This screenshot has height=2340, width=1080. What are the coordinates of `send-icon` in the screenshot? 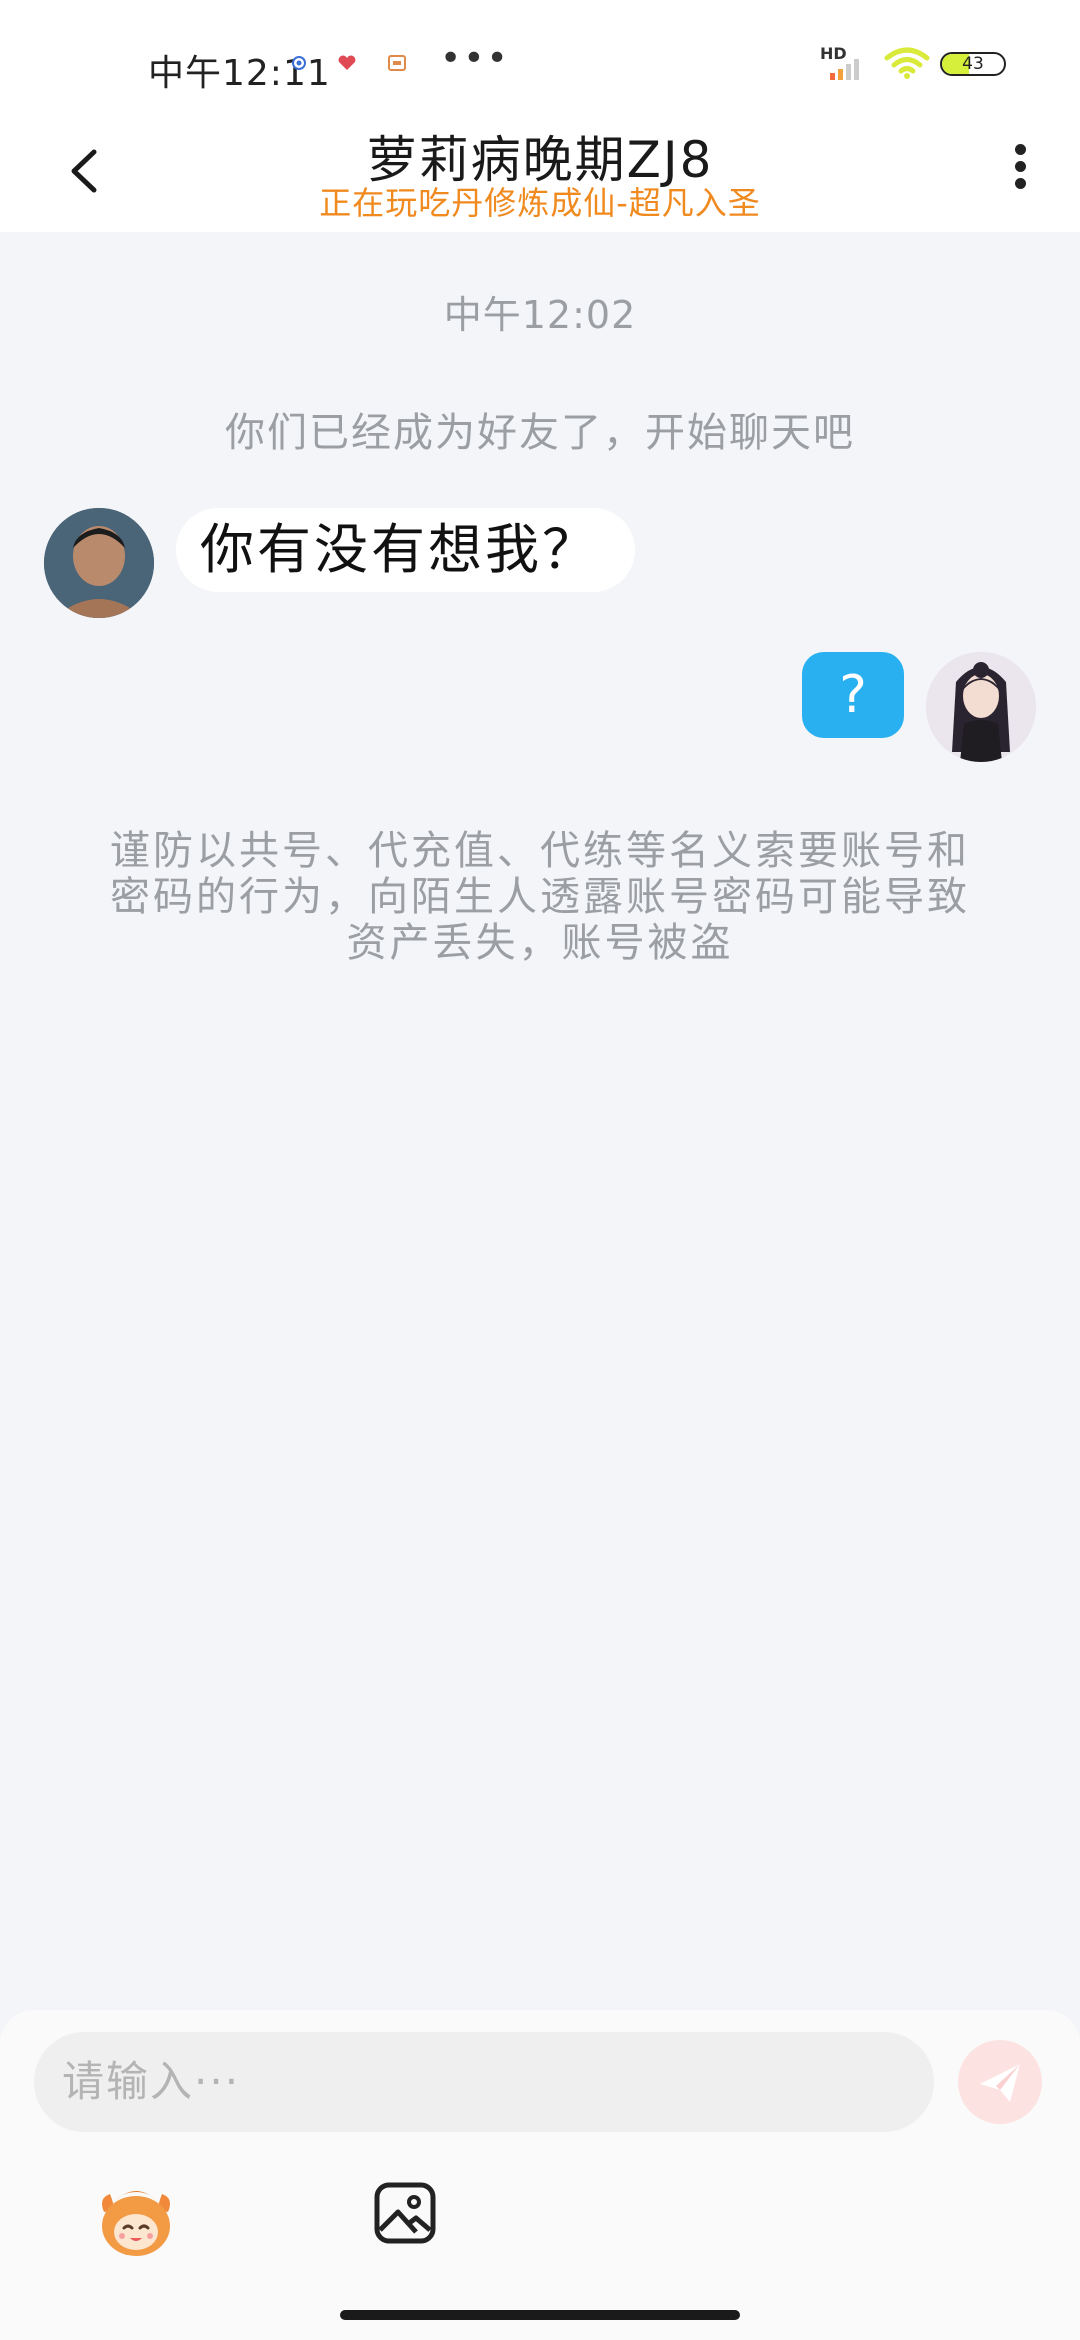 It's located at (1000, 2082).